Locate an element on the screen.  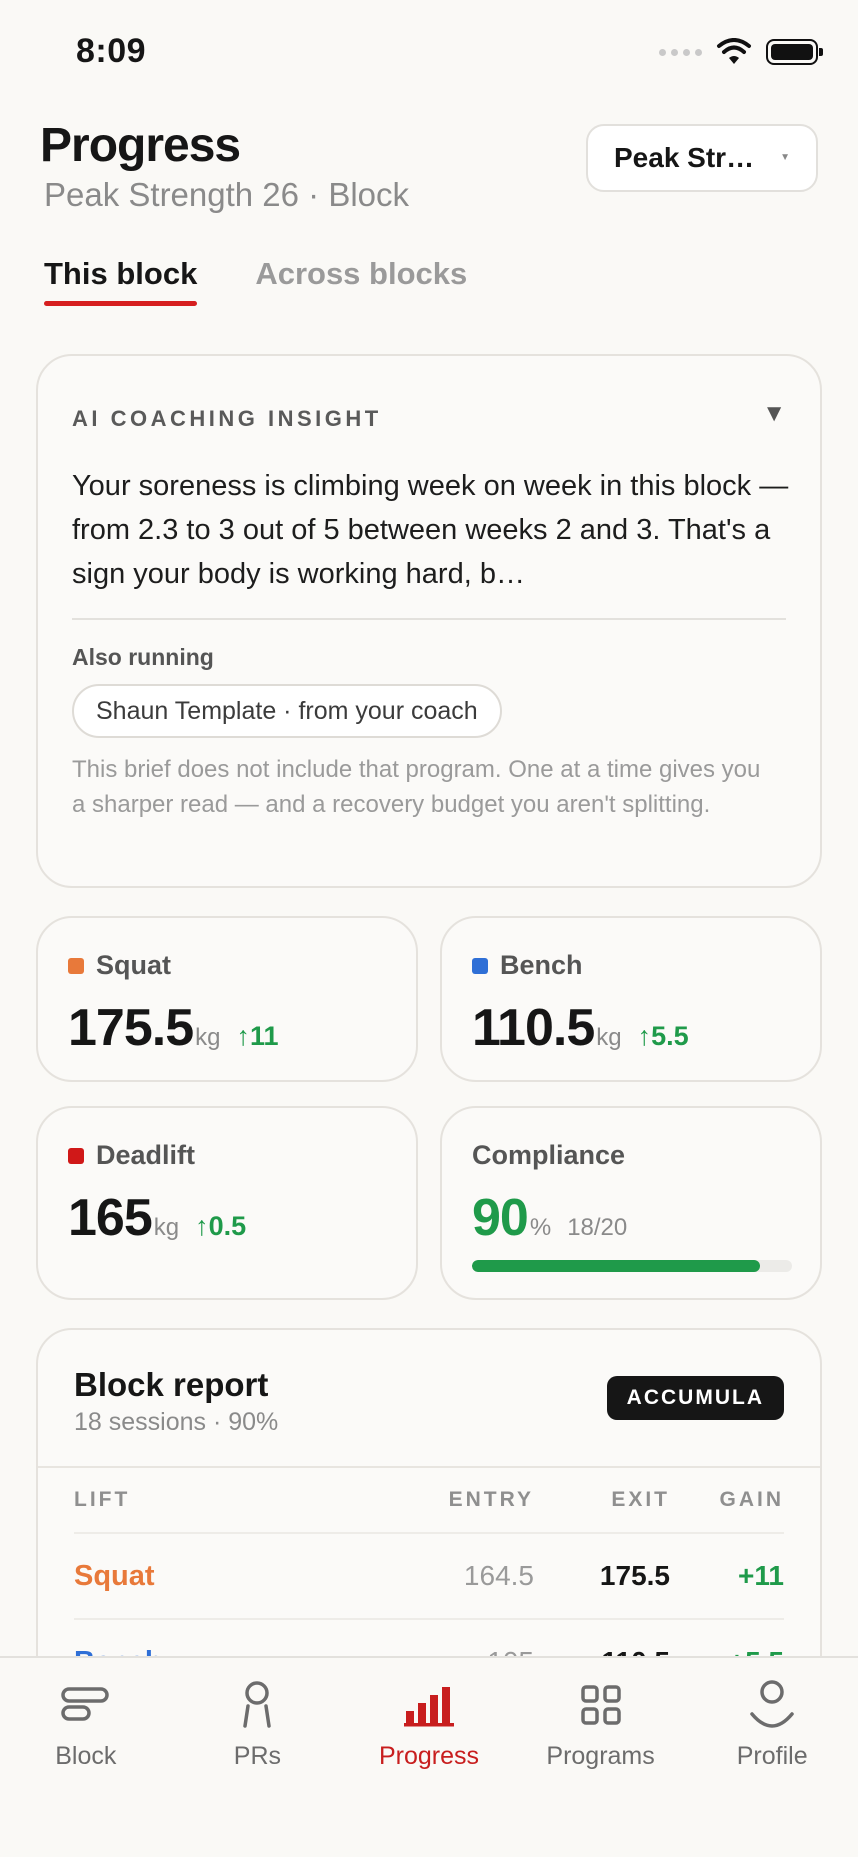
nav-item-progress: Progress is located at coordinates (429, 1757).